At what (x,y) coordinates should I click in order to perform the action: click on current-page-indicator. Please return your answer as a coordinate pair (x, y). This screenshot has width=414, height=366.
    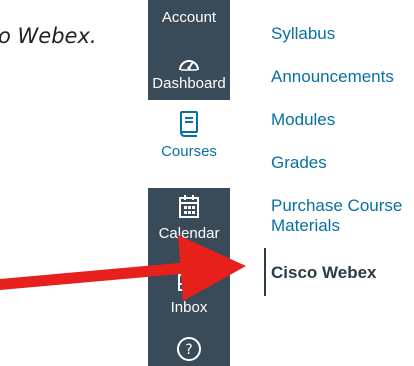
    Looking at the image, I should click on (265, 272).